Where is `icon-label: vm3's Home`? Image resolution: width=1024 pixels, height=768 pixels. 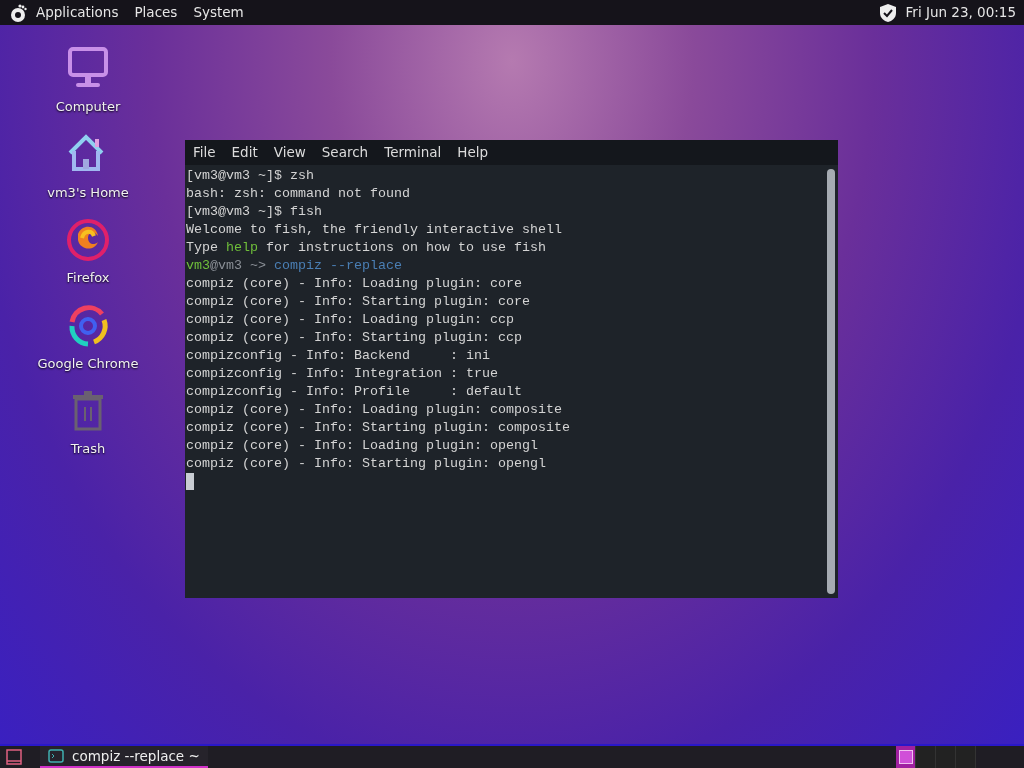
icon-label: vm3's Home is located at coordinates (88, 192).